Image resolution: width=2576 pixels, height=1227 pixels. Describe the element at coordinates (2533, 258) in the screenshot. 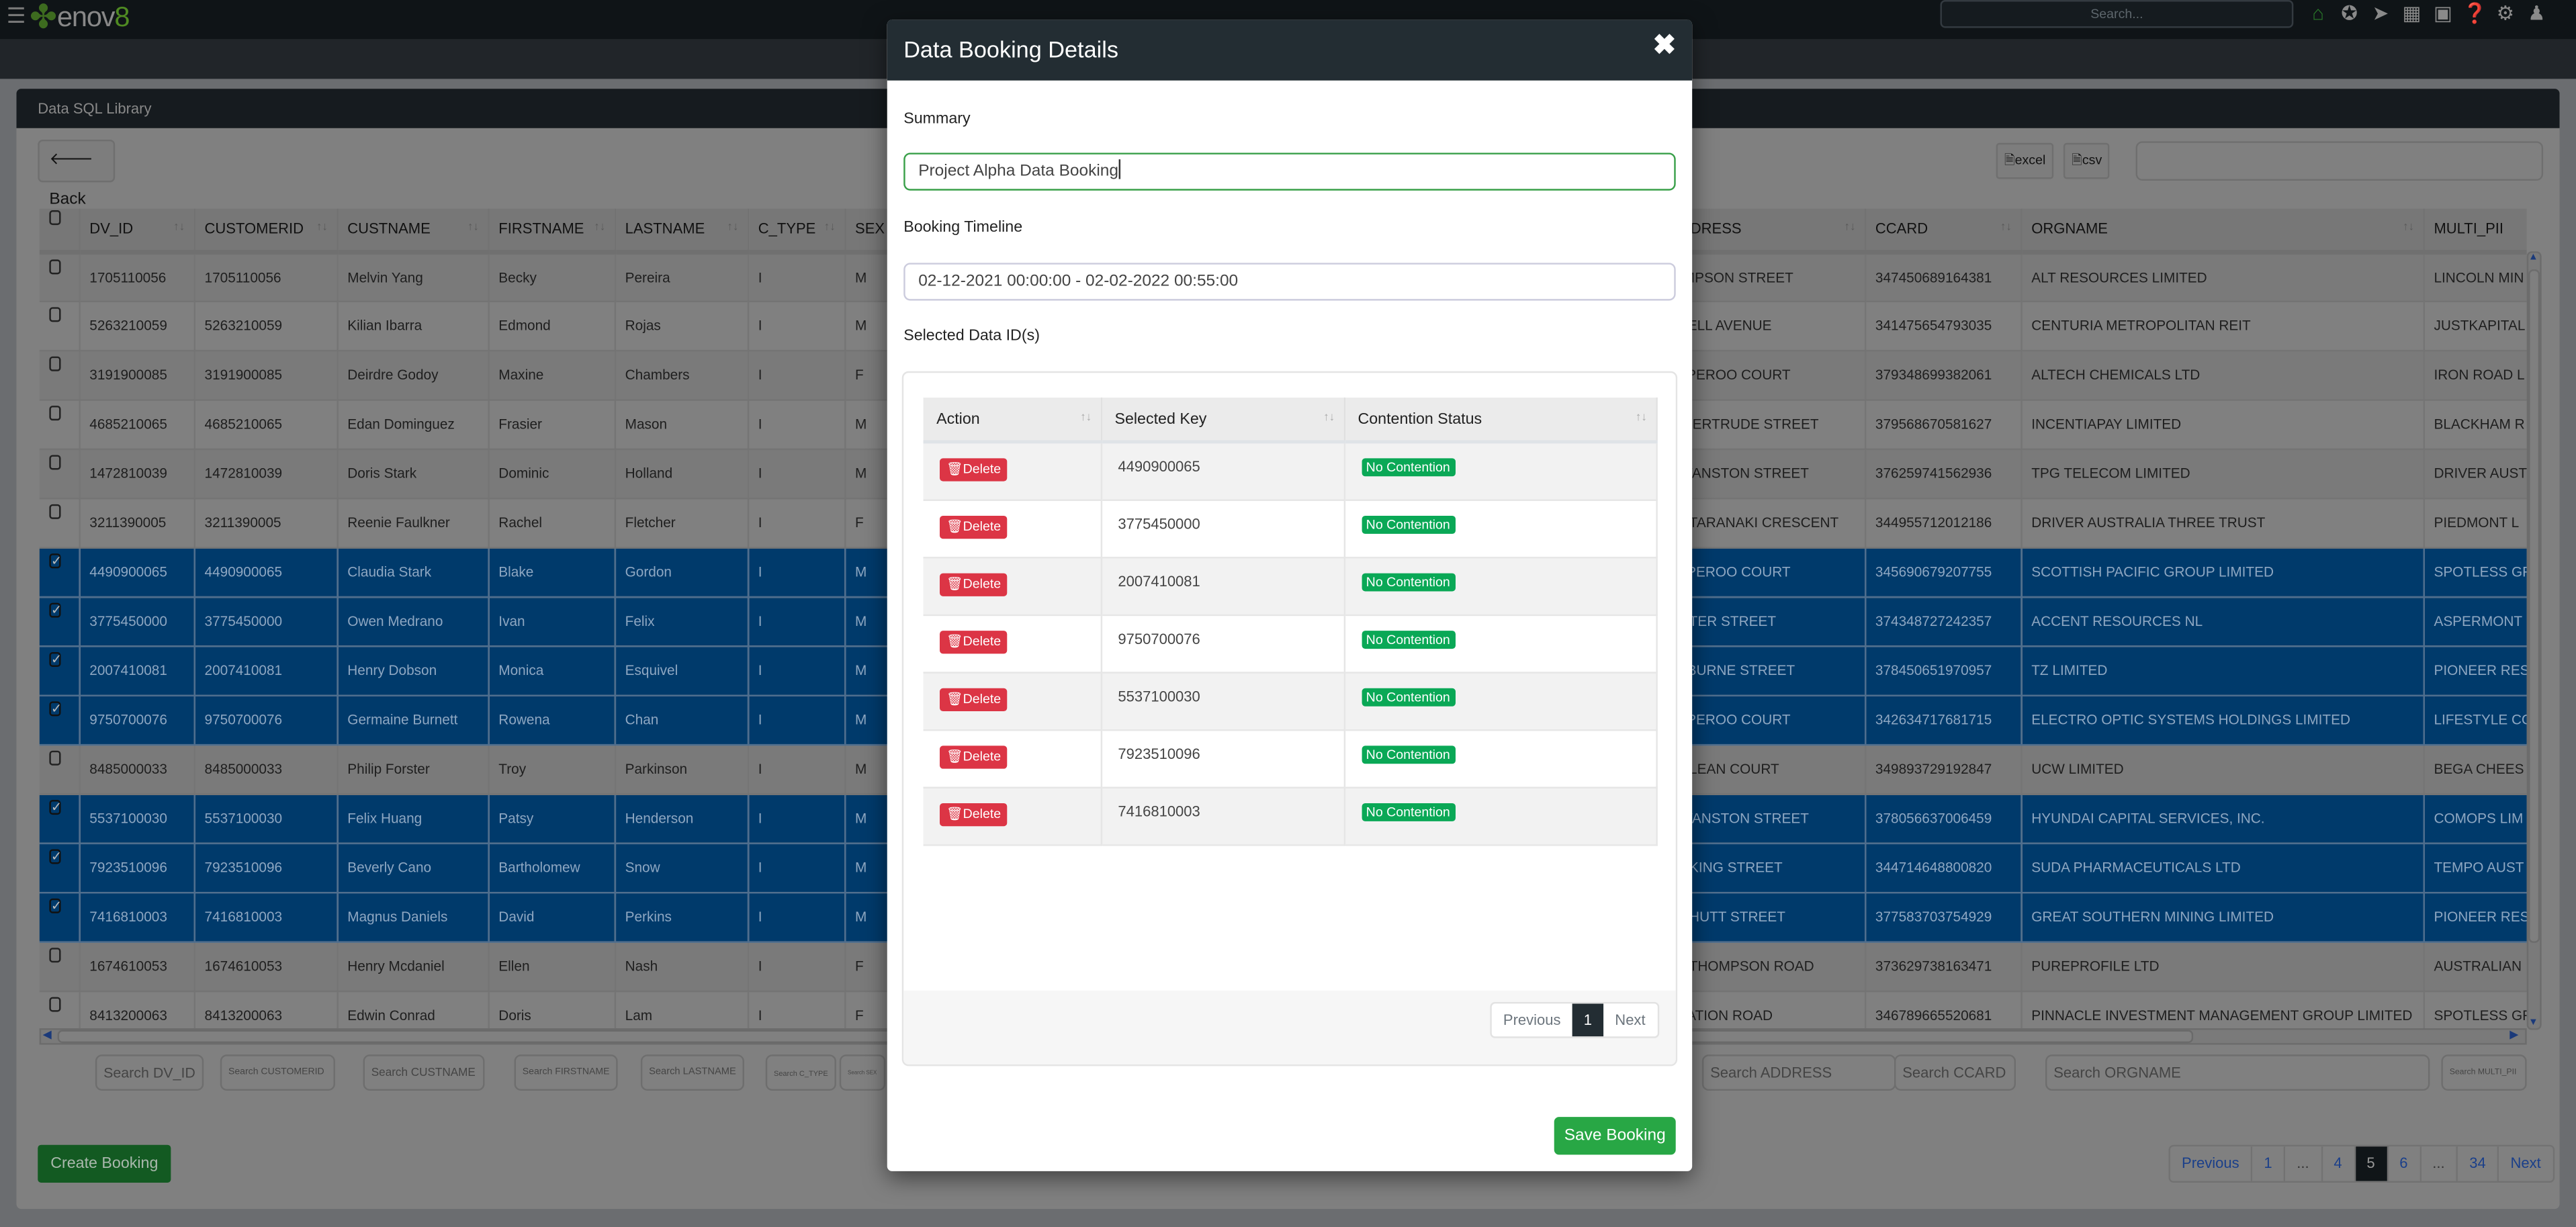

I see `scroll-up-icon: ▲` at that location.